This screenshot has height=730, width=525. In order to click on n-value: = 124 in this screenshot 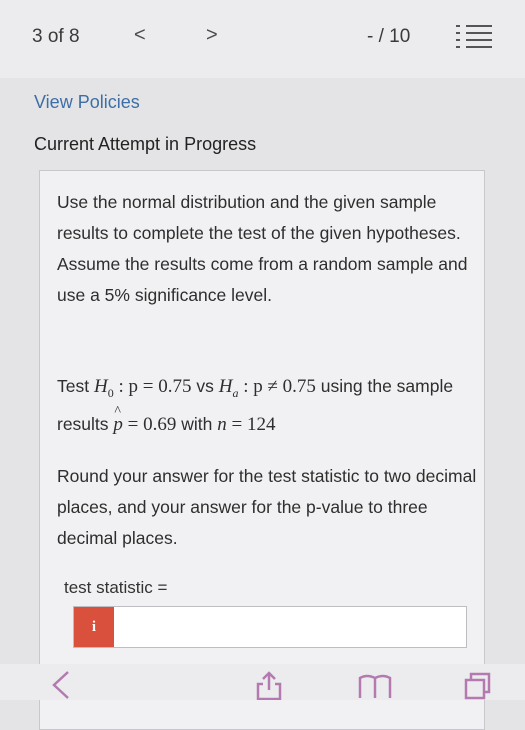, I will do `click(253, 424)`.